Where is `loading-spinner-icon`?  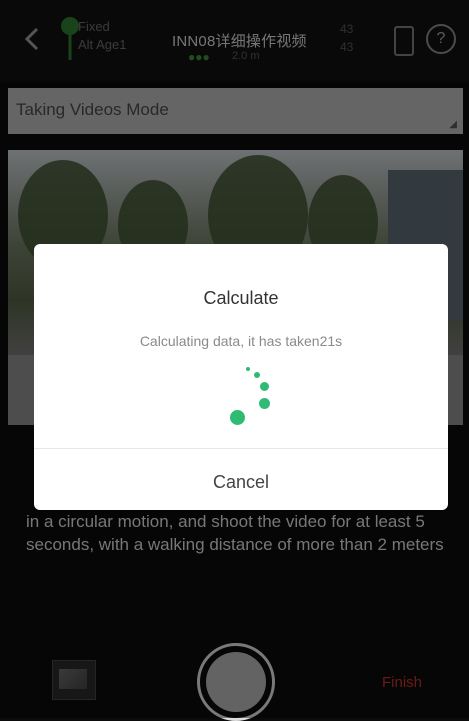
loading-spinner-icon is located at coordinates (250, 397).